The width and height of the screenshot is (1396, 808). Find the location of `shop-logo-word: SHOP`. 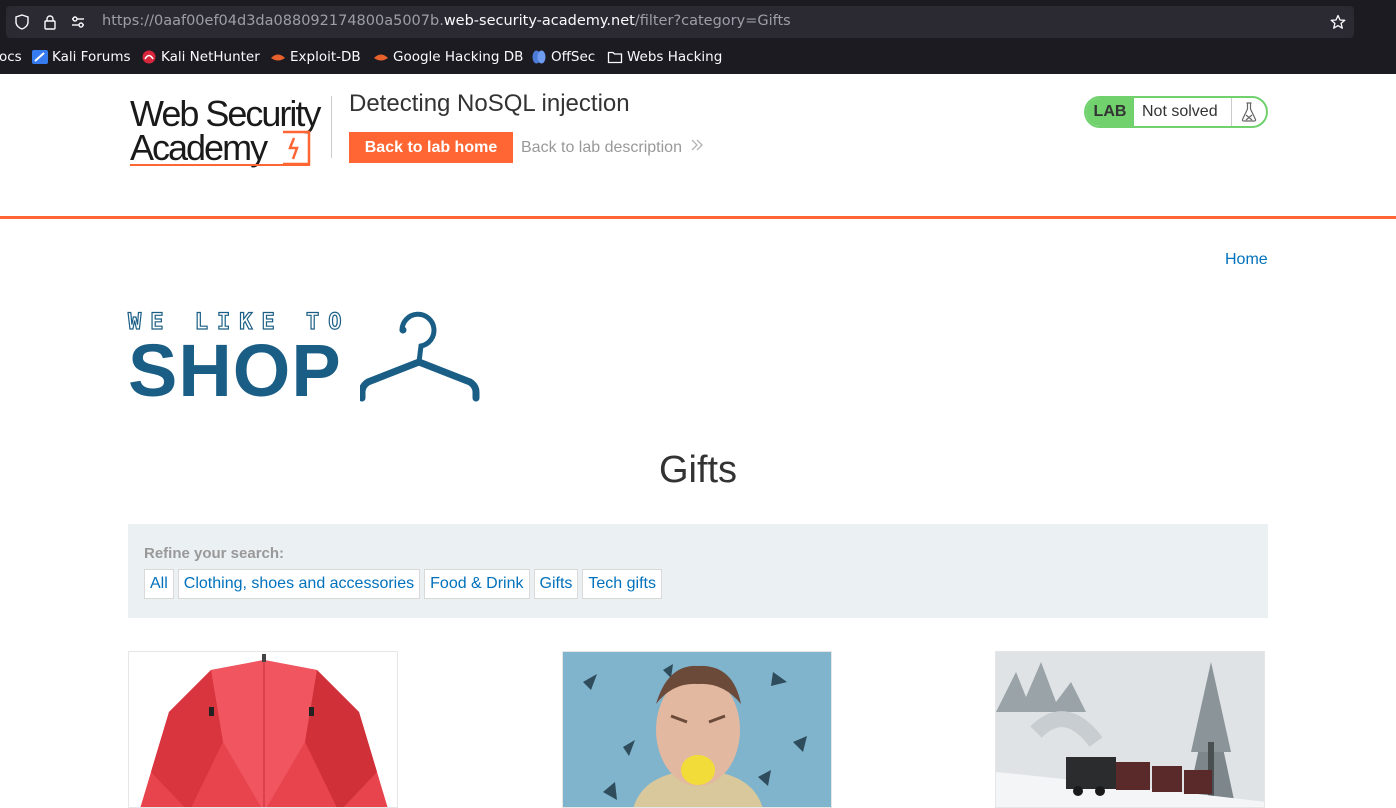

shop-logo-word: SHOP is located at coordinates (235, 370).